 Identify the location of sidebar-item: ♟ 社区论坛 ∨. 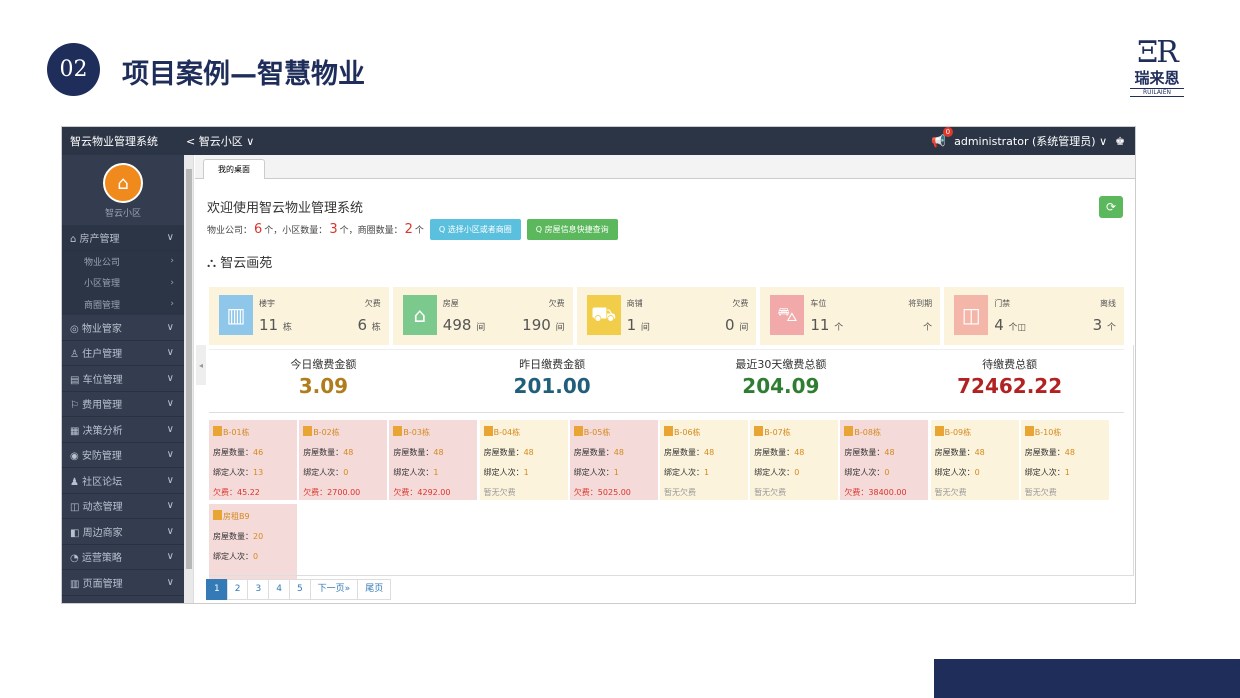
(123, 481).